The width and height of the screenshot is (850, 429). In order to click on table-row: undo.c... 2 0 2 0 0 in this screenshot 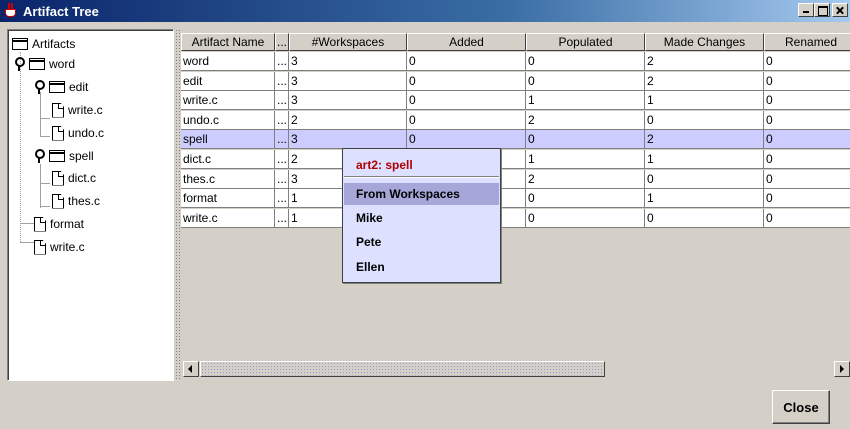, I will do `click(515, 120)`.